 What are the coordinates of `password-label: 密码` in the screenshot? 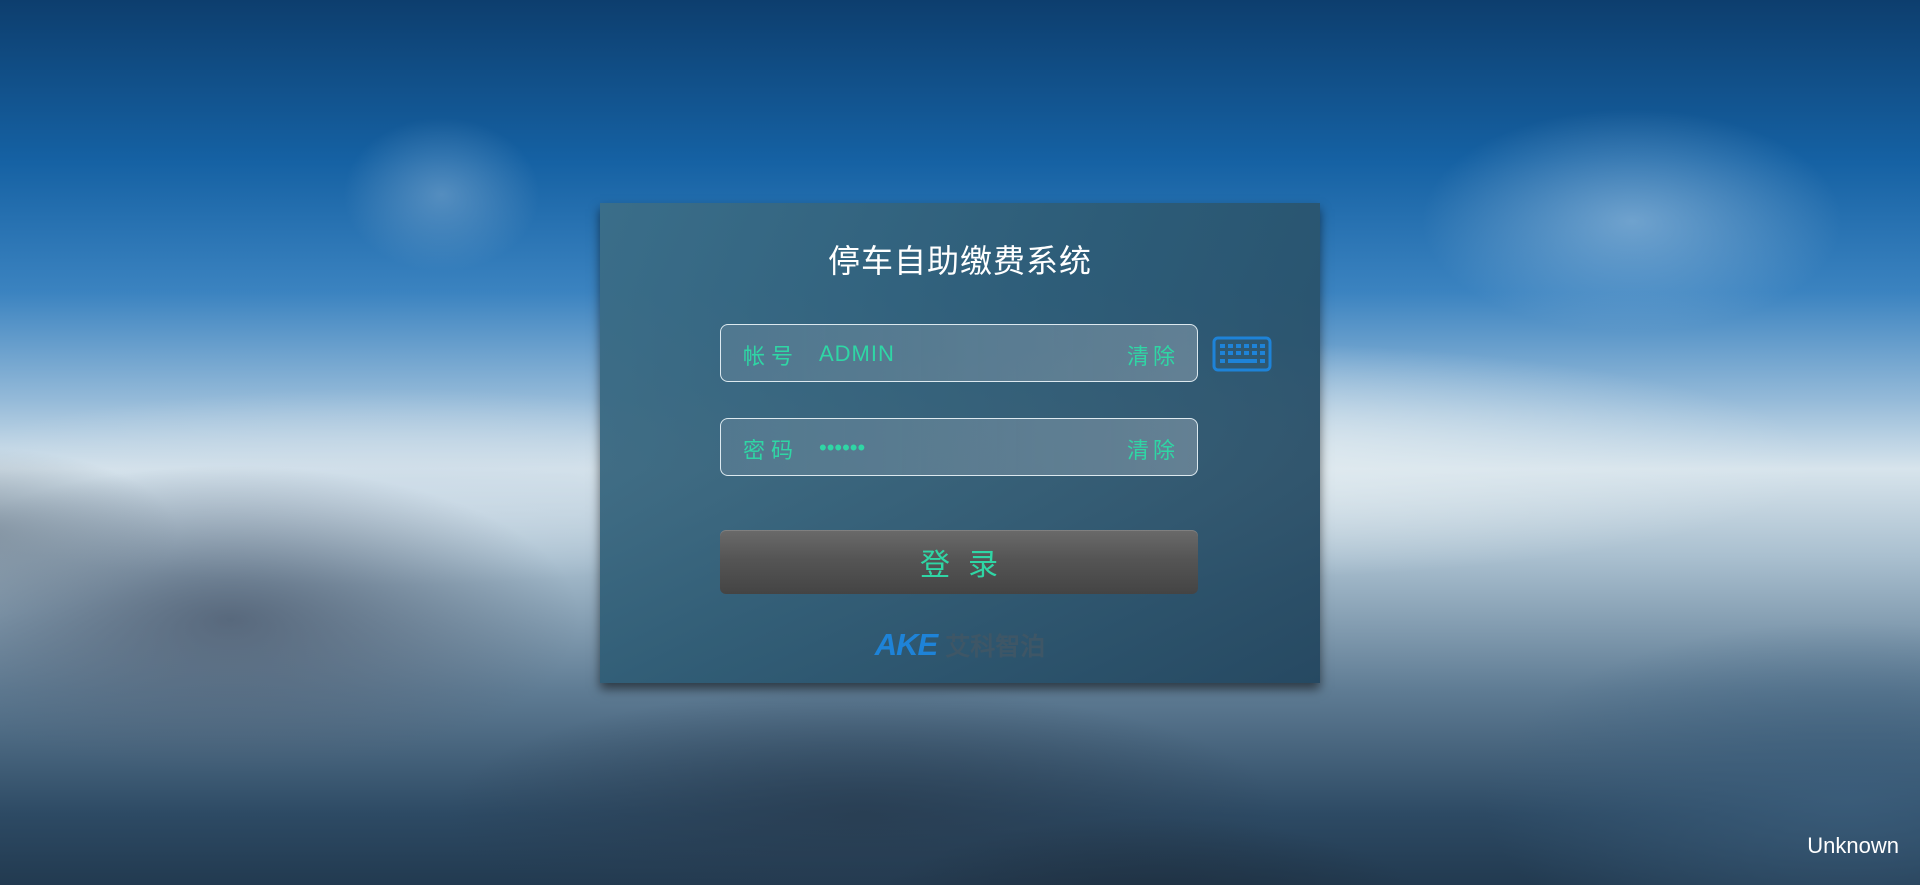 It's located at (771, 451).